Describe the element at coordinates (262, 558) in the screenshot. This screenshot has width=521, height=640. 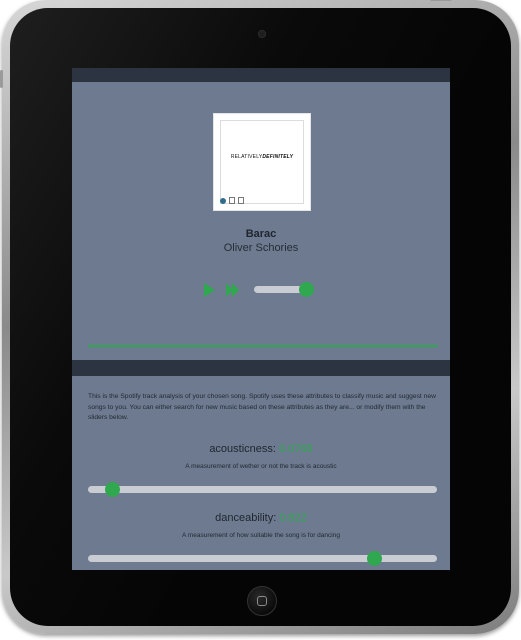
I see `danceability-slider-track` at that location.